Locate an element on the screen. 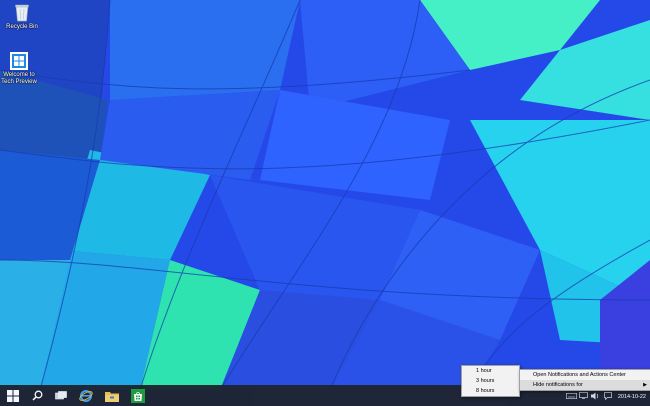  internet-explorer-button is located at coordinates (86, 395).